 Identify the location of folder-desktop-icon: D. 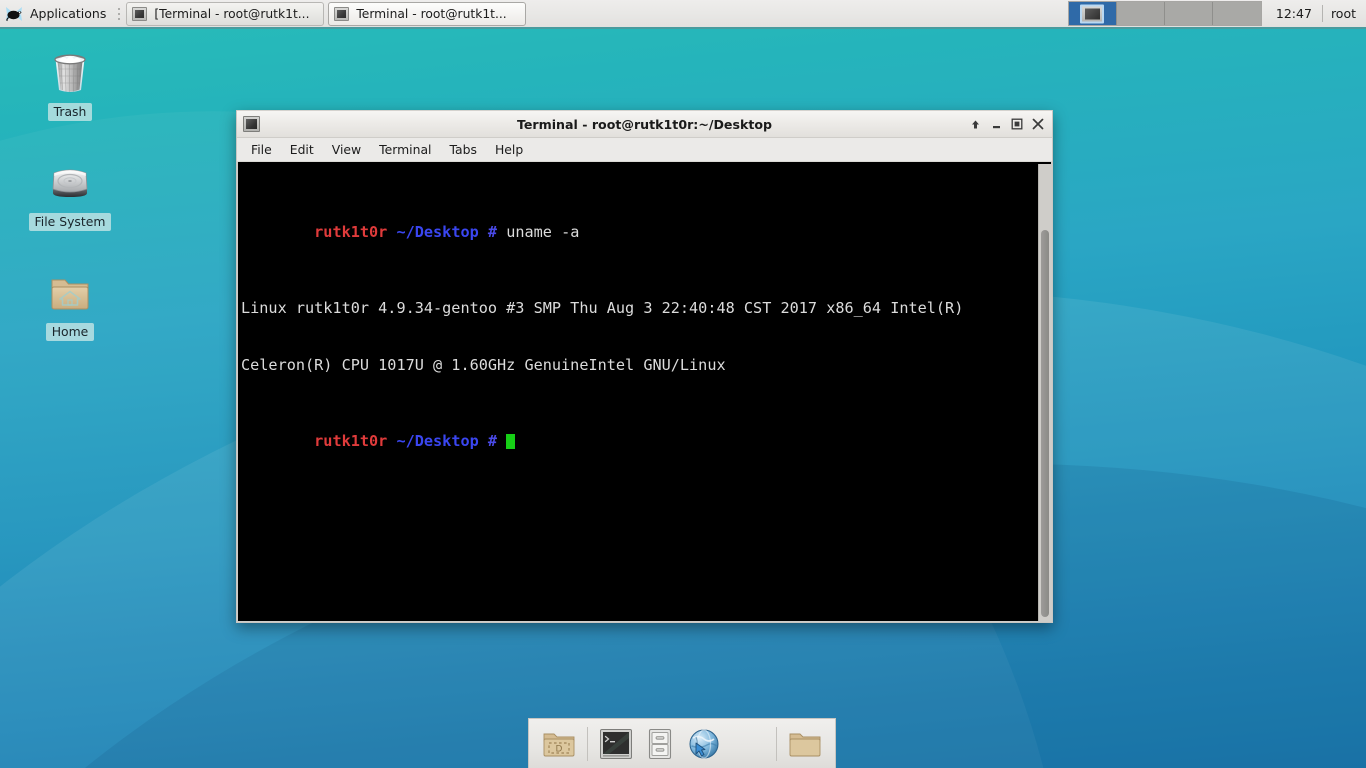
(559, 744).